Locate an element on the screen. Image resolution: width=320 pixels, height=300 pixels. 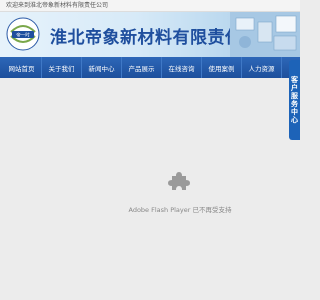
header-decoration-image is located at coordinates (265, 34).